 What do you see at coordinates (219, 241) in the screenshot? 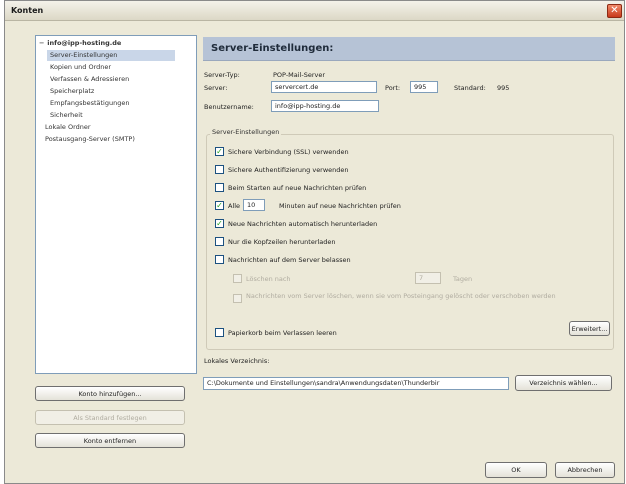
I see `headers-only-checkbox` at bounding box center [219, 241].